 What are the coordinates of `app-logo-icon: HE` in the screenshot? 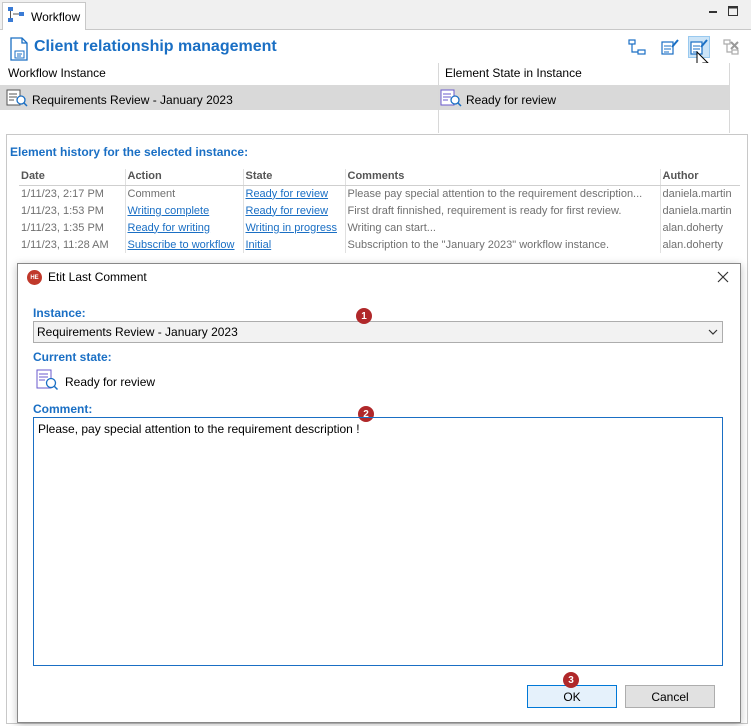 It's located at (34, 277).